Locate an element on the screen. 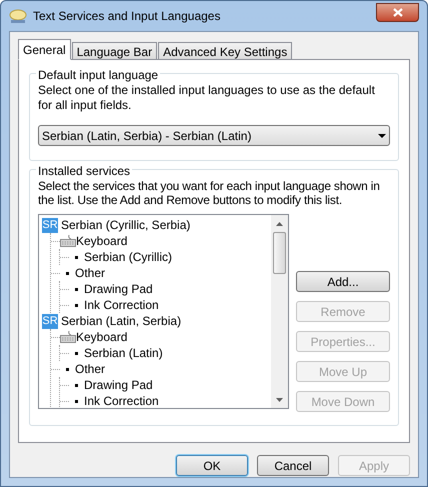 This screenshot has height=487, width=428. button: OK is located at coordinates (212, 465).